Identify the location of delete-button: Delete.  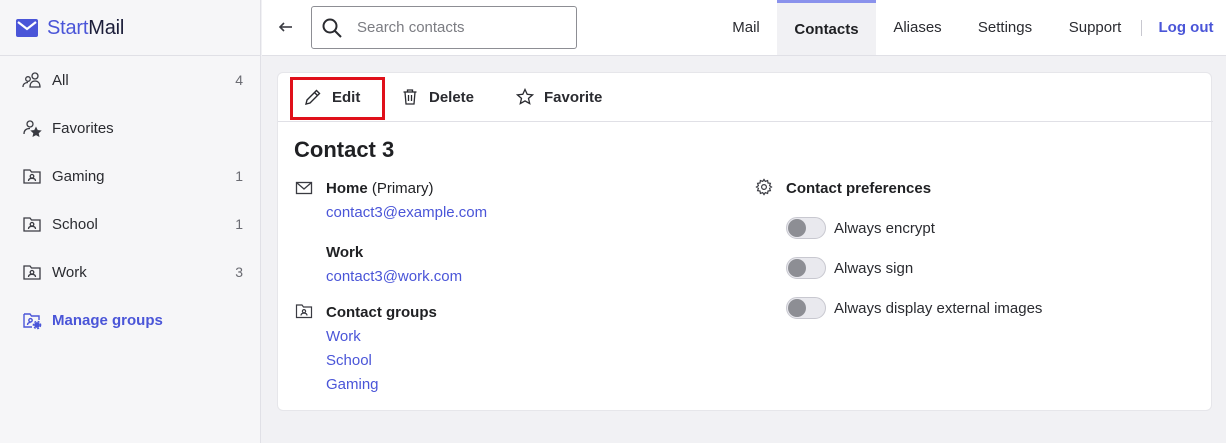
(437, 97).